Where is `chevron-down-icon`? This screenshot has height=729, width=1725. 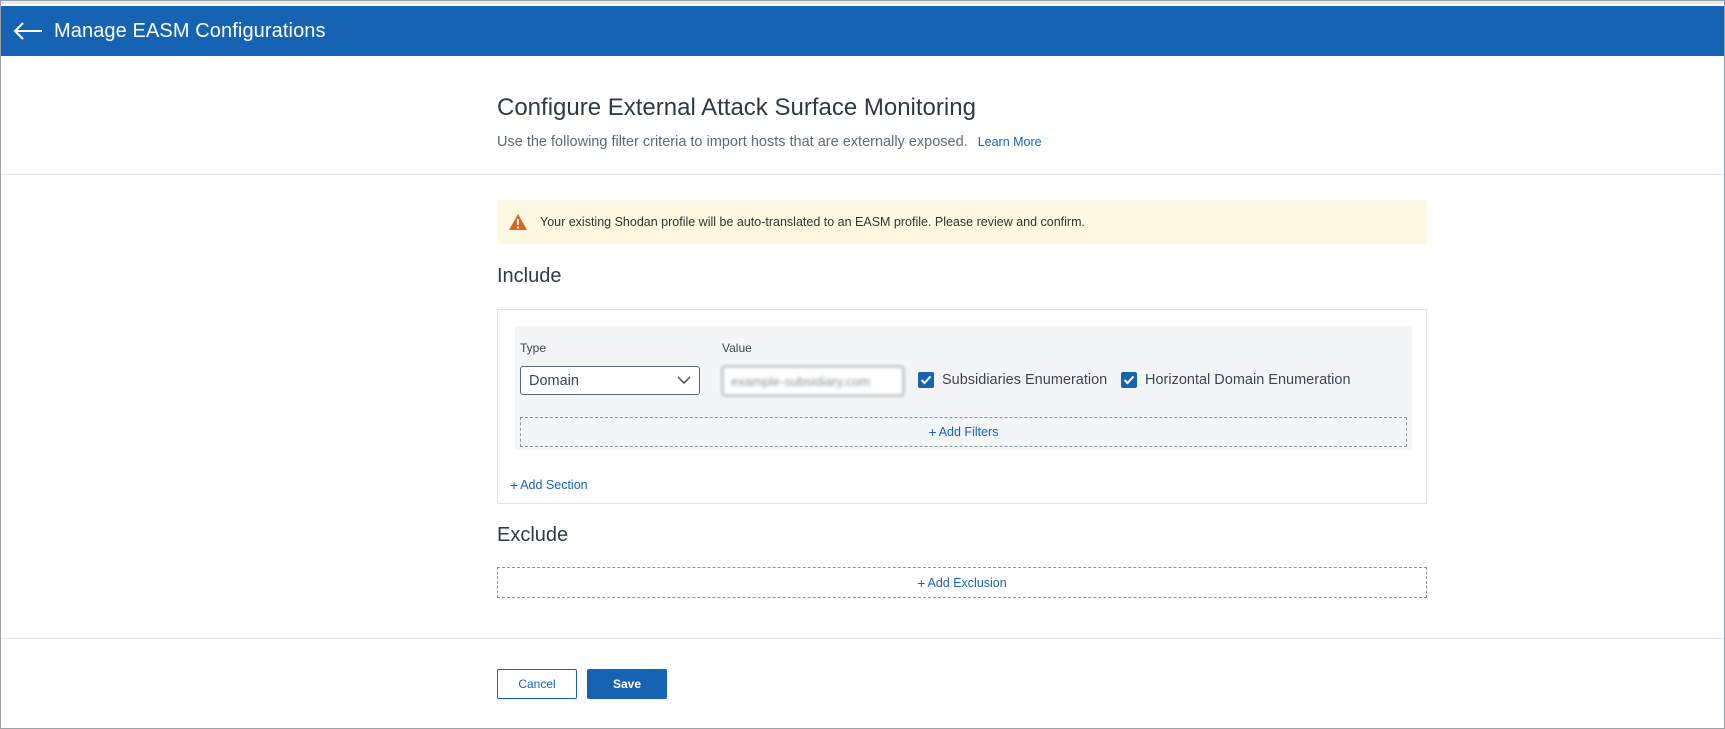
chevron-down-icon is located at coordinates (684, 380).